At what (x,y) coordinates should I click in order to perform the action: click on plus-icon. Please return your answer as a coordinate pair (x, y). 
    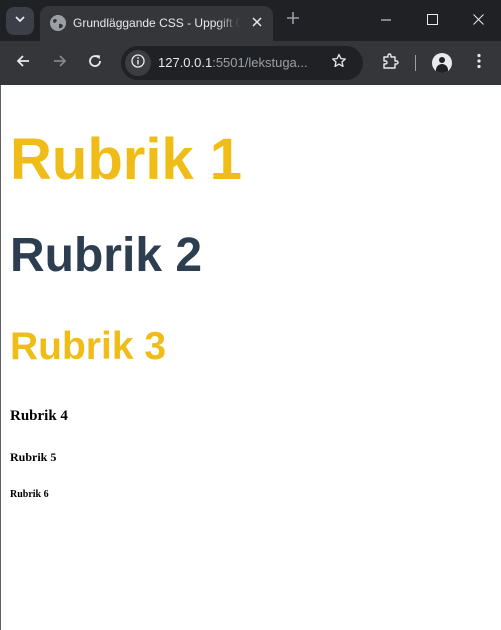
    Looking at the image, I should click on (293, 20).